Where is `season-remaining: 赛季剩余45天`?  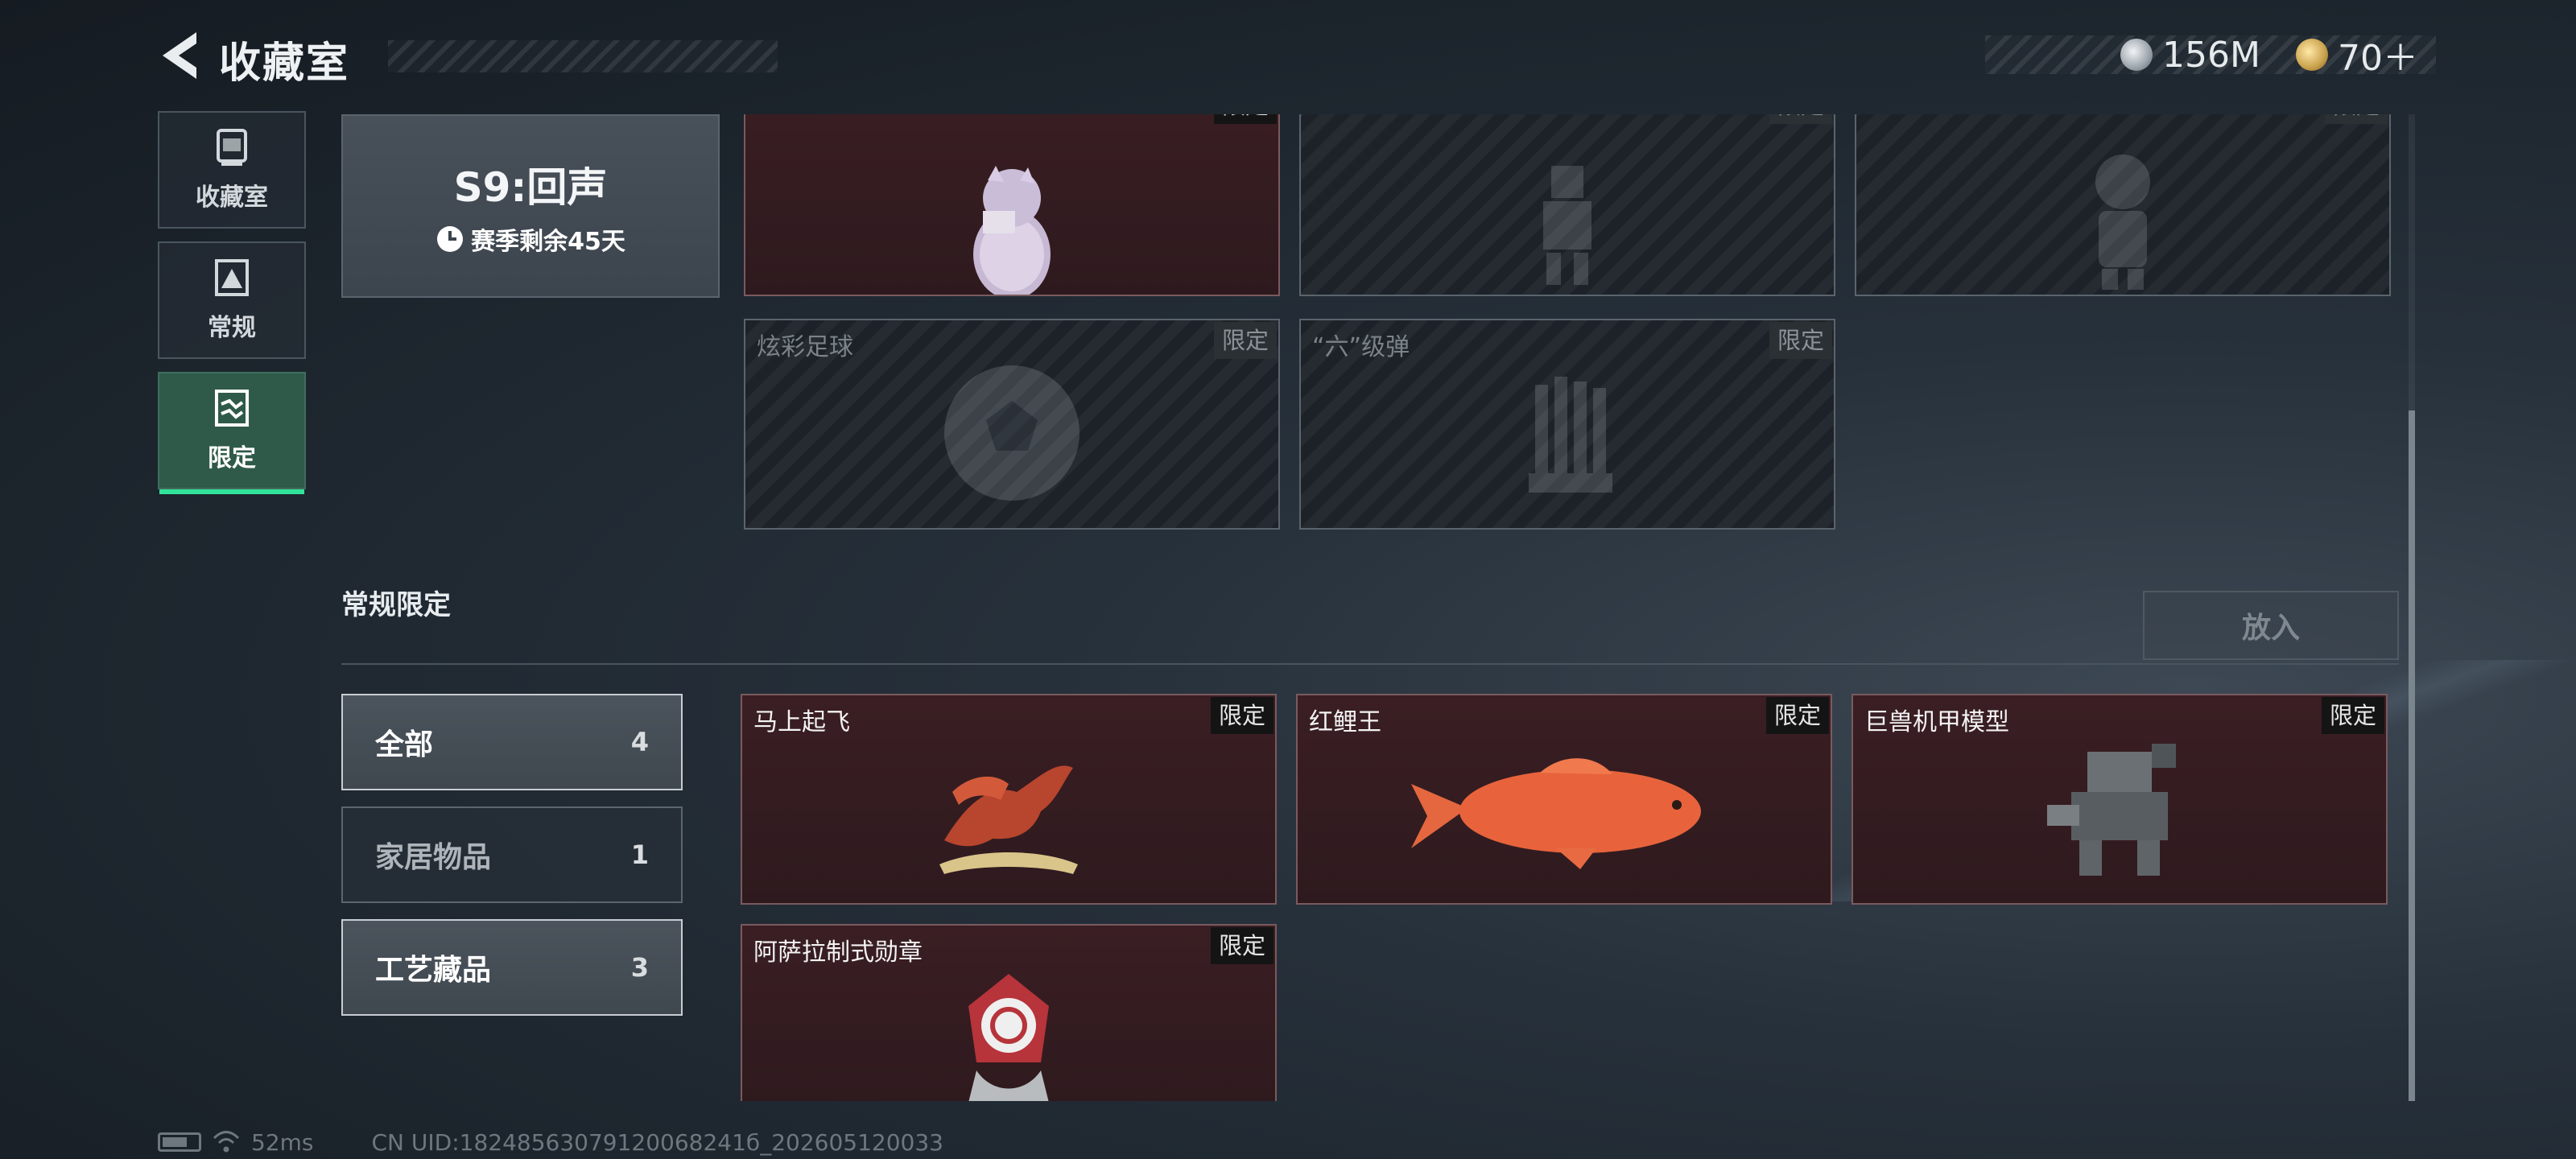 season-remaining: 赛季剩余45天 is located at coordinates (530, 239).